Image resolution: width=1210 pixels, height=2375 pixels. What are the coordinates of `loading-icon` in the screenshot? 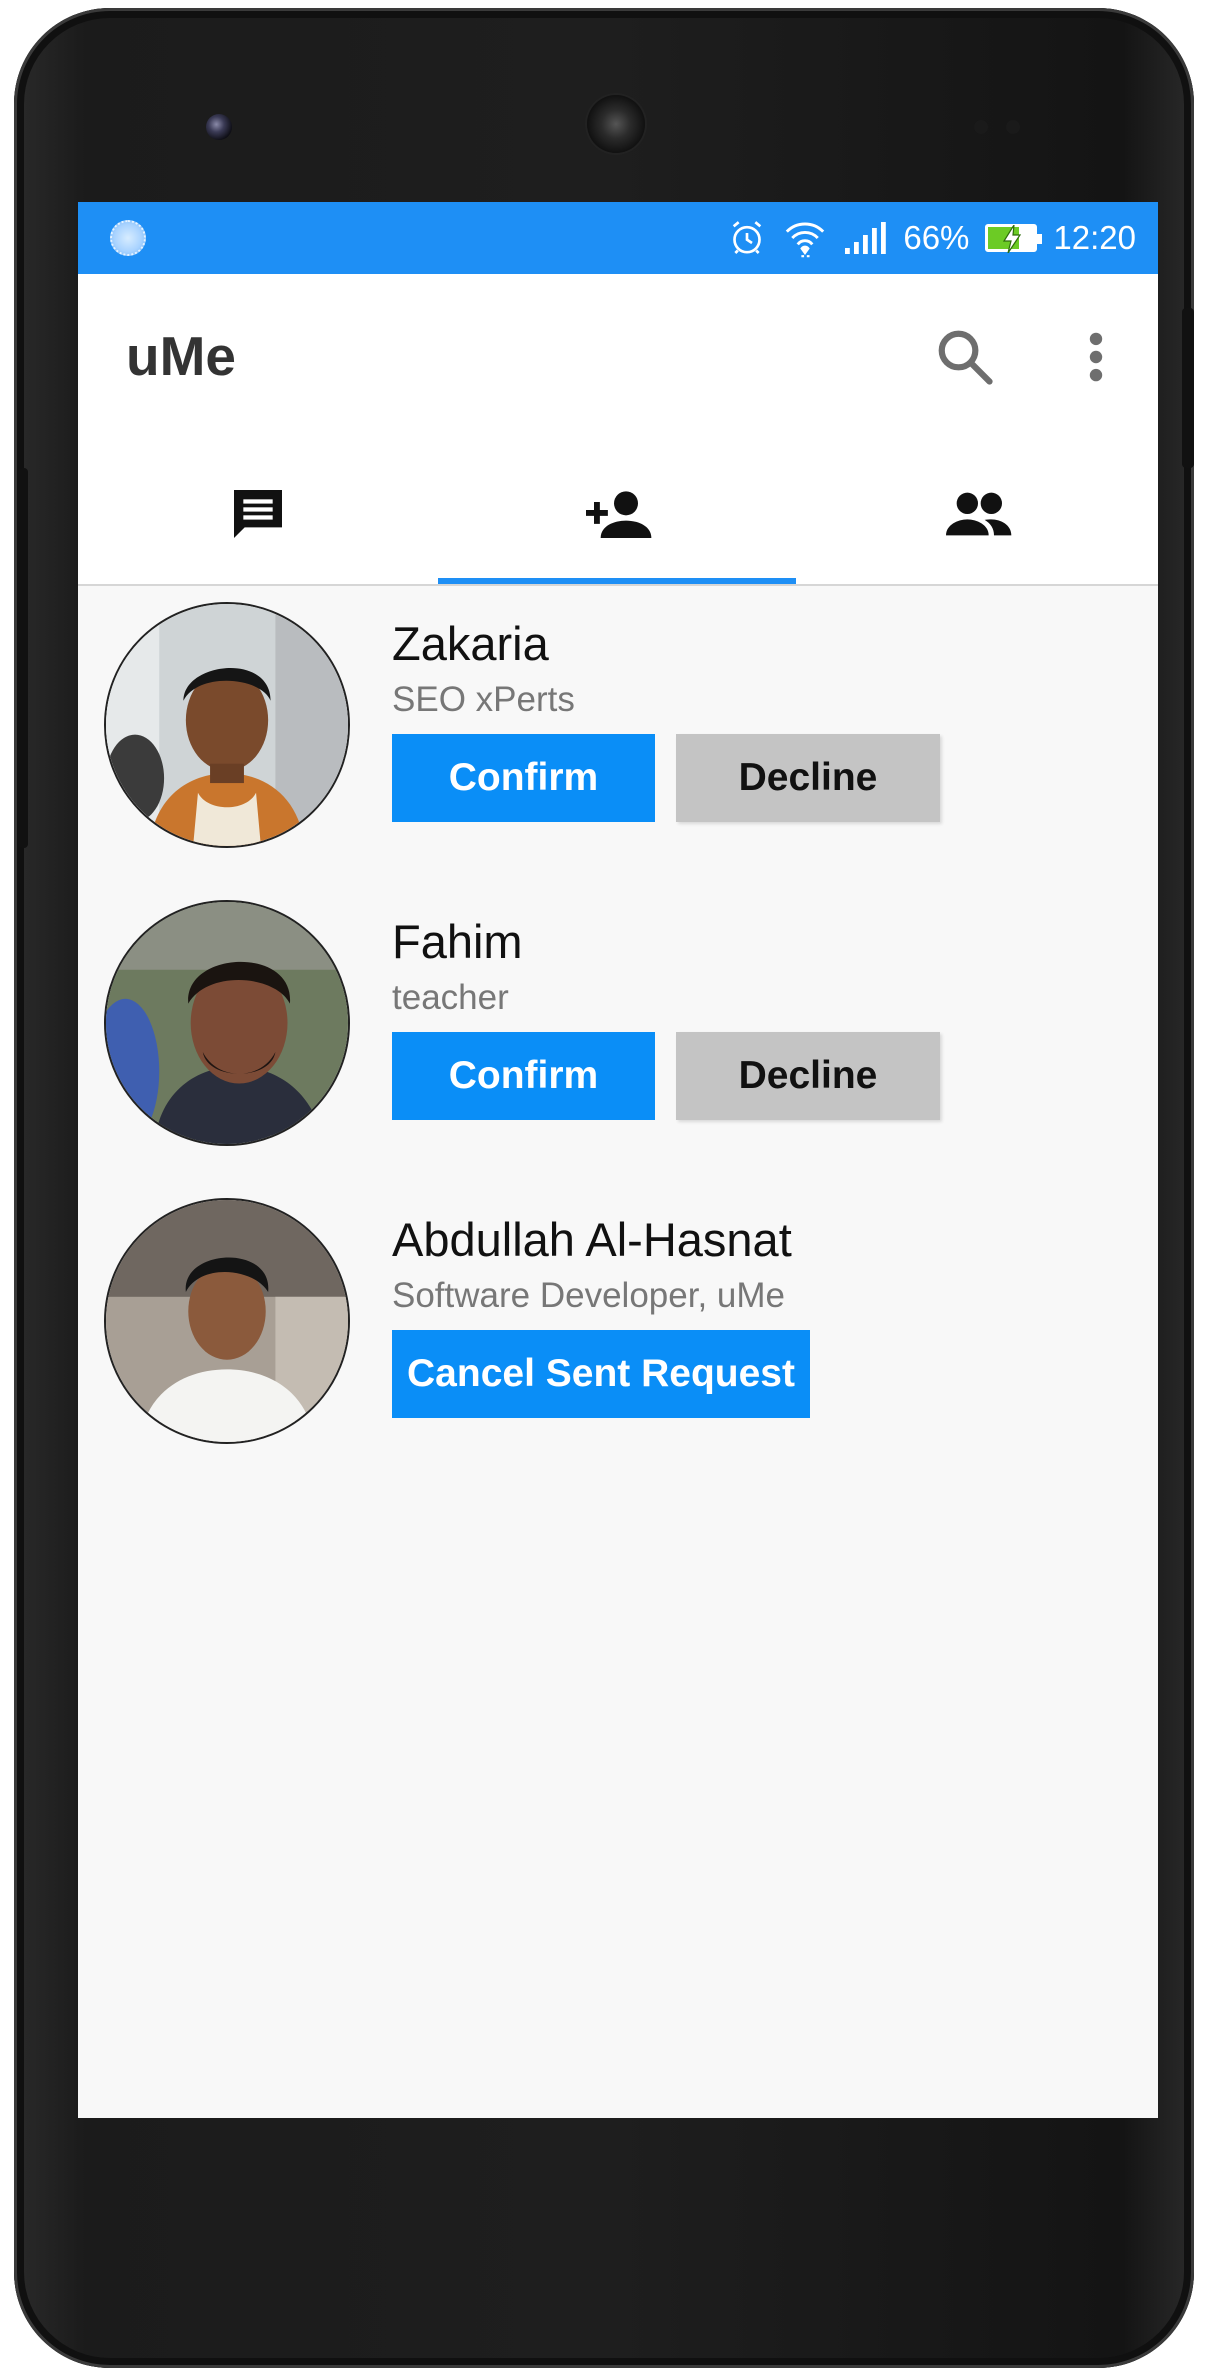 It's located at (128, 238).